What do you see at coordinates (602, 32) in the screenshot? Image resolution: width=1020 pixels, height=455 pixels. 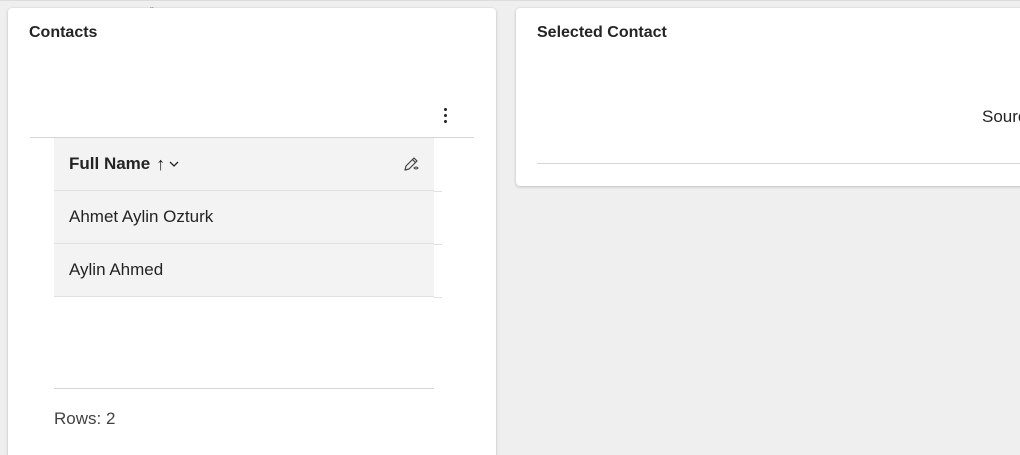 I see `selected-contact-title: Selected Contact` at bounding box center [602, 32].